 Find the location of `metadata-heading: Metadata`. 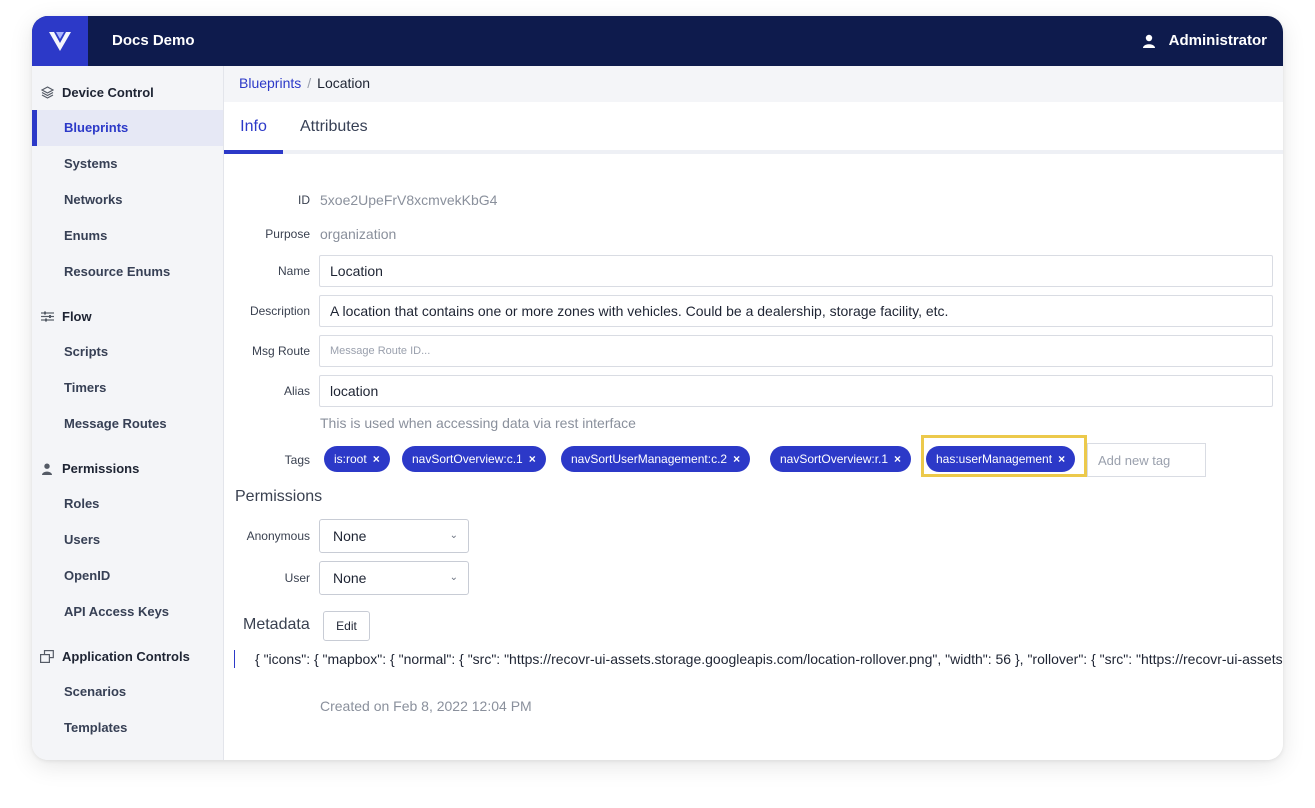

metadata-heading: Metadata is located at coordinates (276, 624).